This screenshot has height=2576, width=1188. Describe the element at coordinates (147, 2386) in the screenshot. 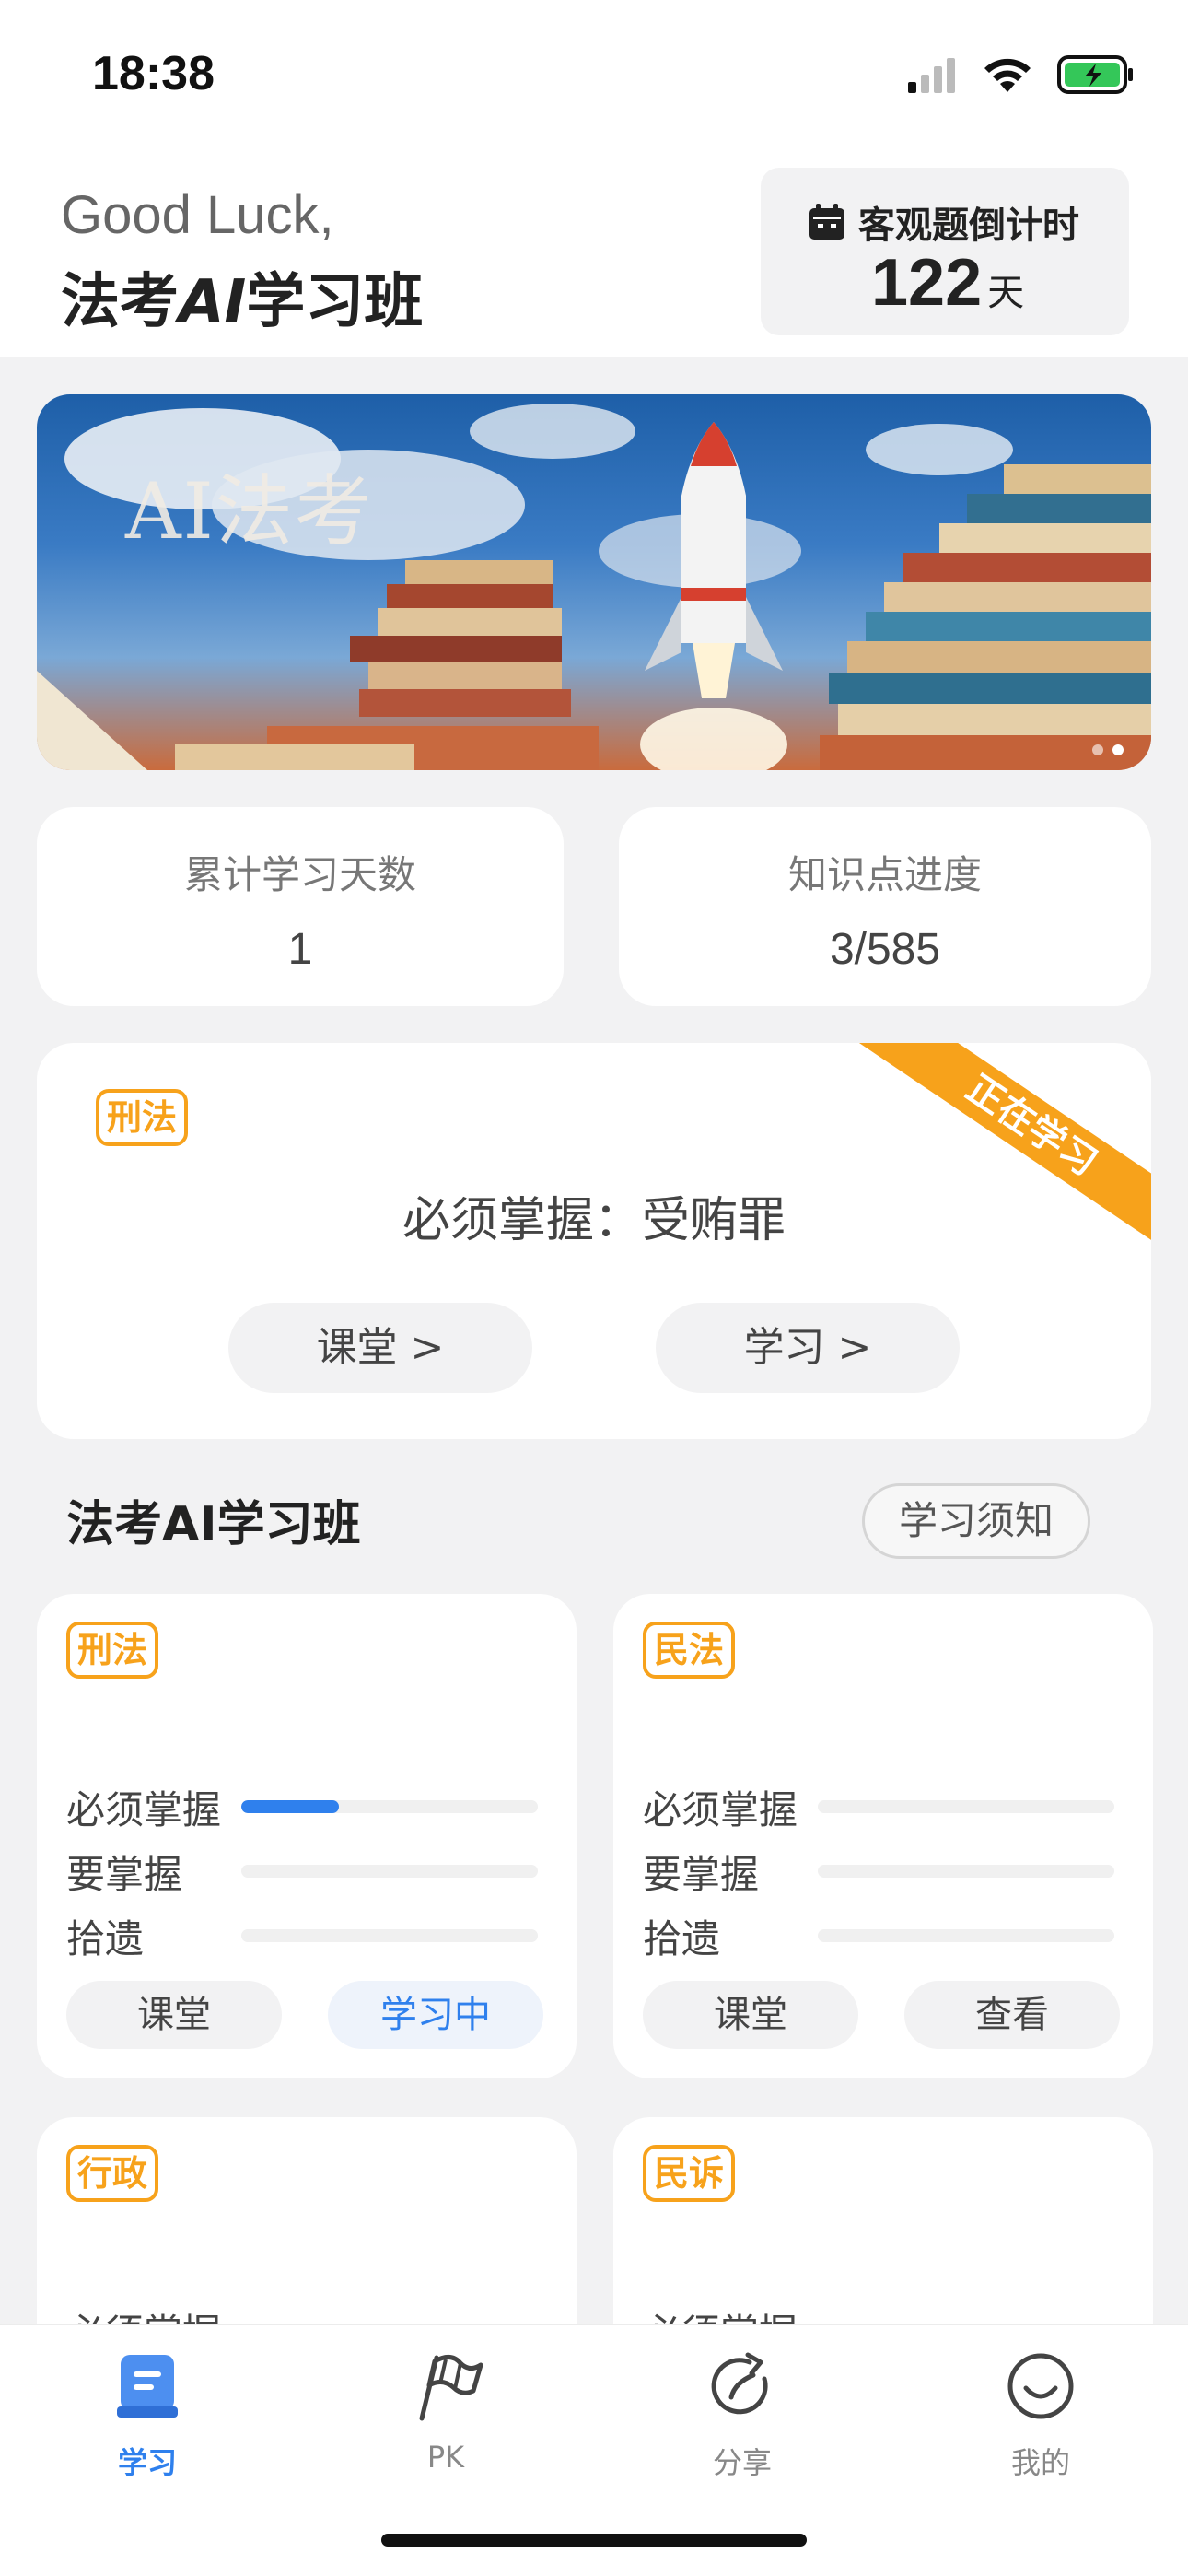

I see `book-icon` at that location.